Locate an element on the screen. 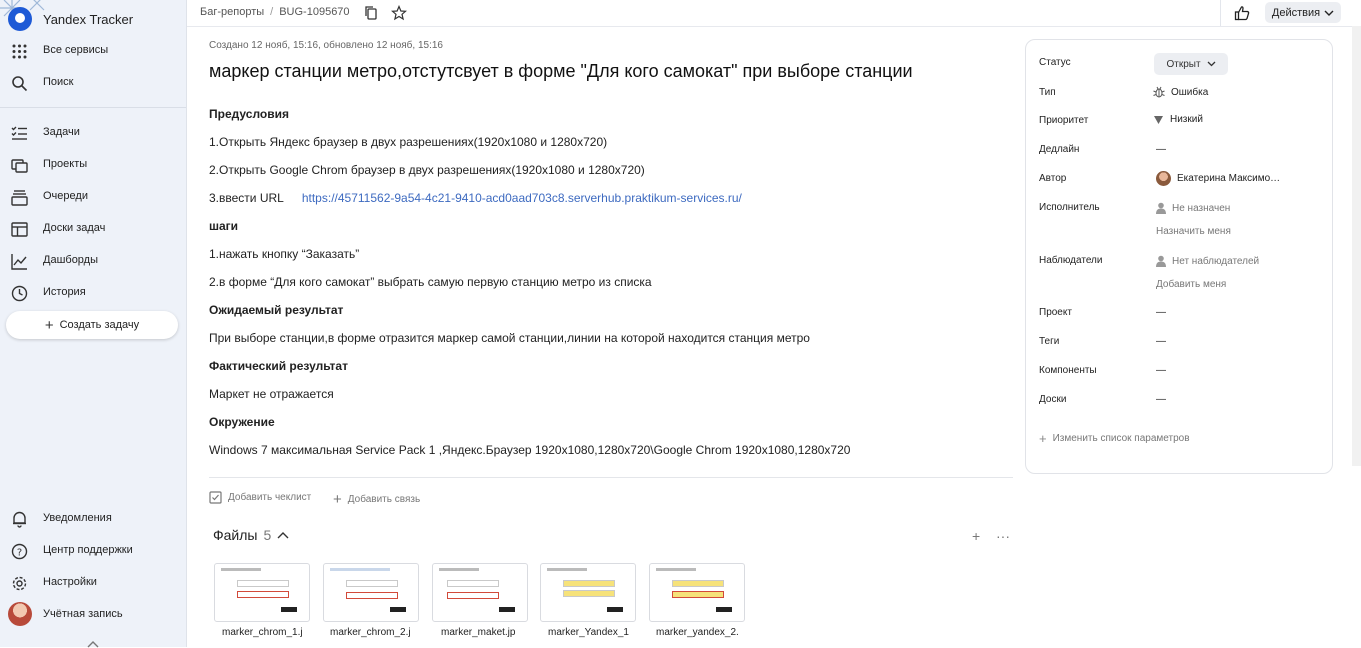 Image resolution: width=1361 pixels, height=648 pixels. sidebar-item-dashboards: Дашборды is located at coordinates (93, 261).